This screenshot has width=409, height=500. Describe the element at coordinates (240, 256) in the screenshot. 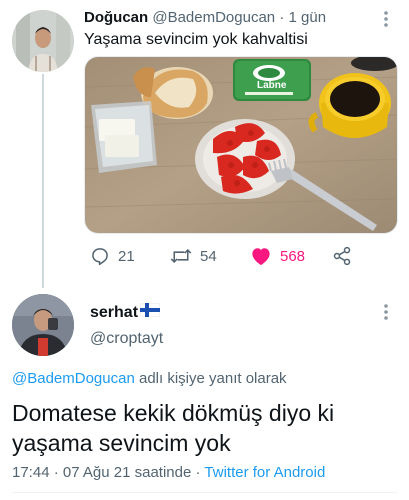

I see `tweet-actions: 21 54 568` at that location.